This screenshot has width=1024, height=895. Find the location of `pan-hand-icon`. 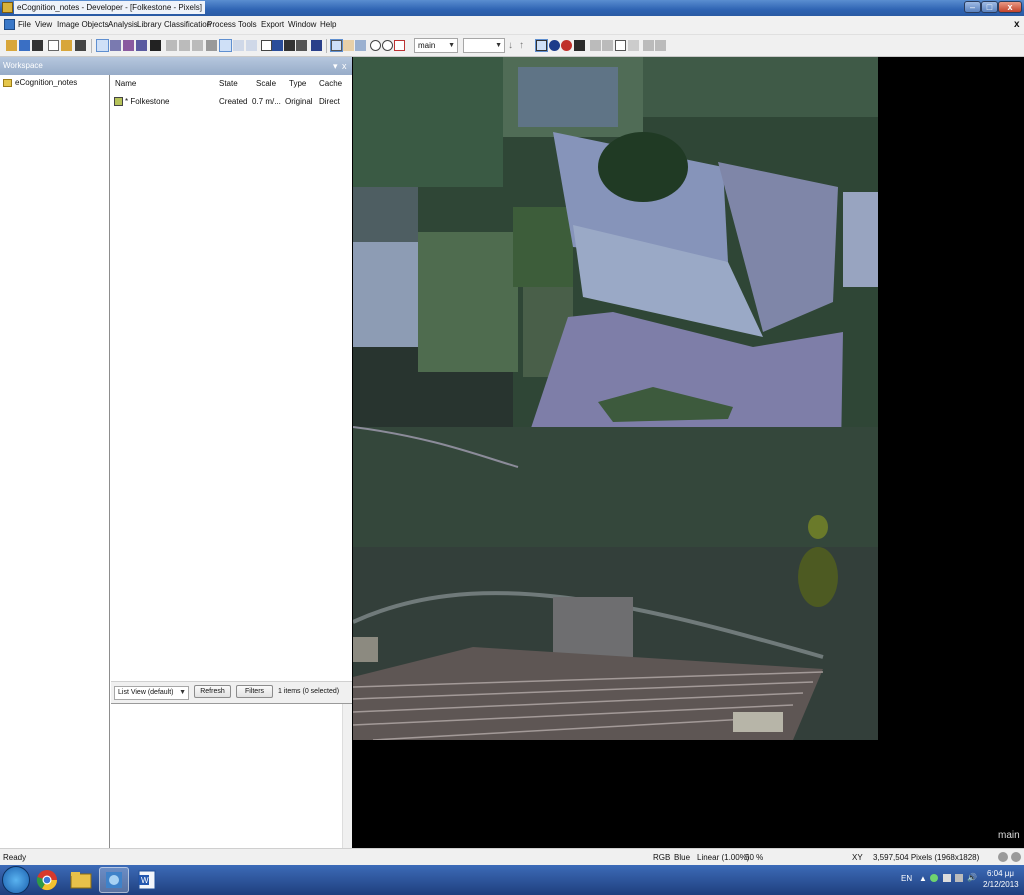

pan-hand-icon is located at coordinates (348, 45).